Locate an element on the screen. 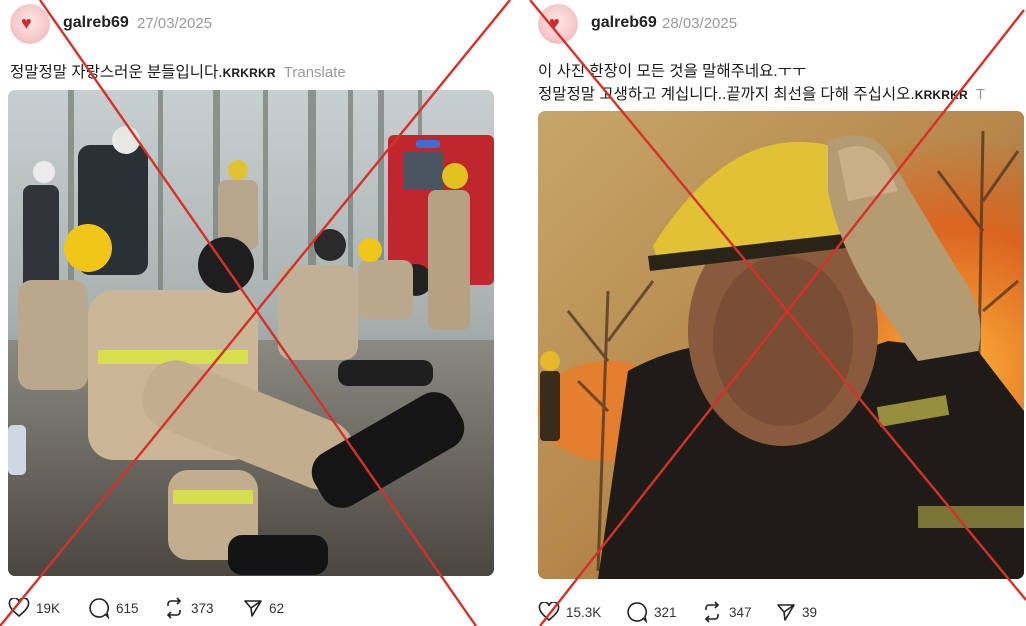 The image size is (1026, 626). translate-link: Translate is located at coordinates (315, 72).